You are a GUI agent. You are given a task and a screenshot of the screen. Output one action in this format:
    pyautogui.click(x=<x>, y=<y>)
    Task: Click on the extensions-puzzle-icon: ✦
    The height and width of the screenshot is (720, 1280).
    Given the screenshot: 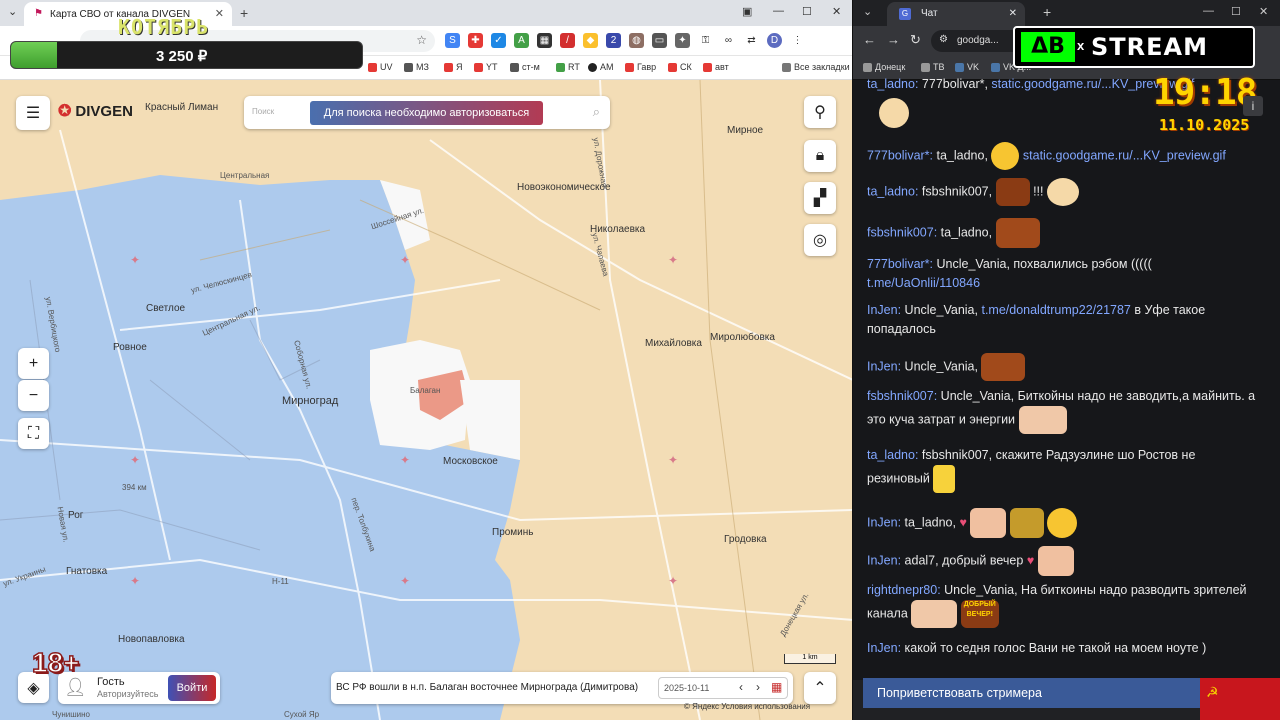 What is the action you would take?
    pyautogui.click(x=682, y=40)
    